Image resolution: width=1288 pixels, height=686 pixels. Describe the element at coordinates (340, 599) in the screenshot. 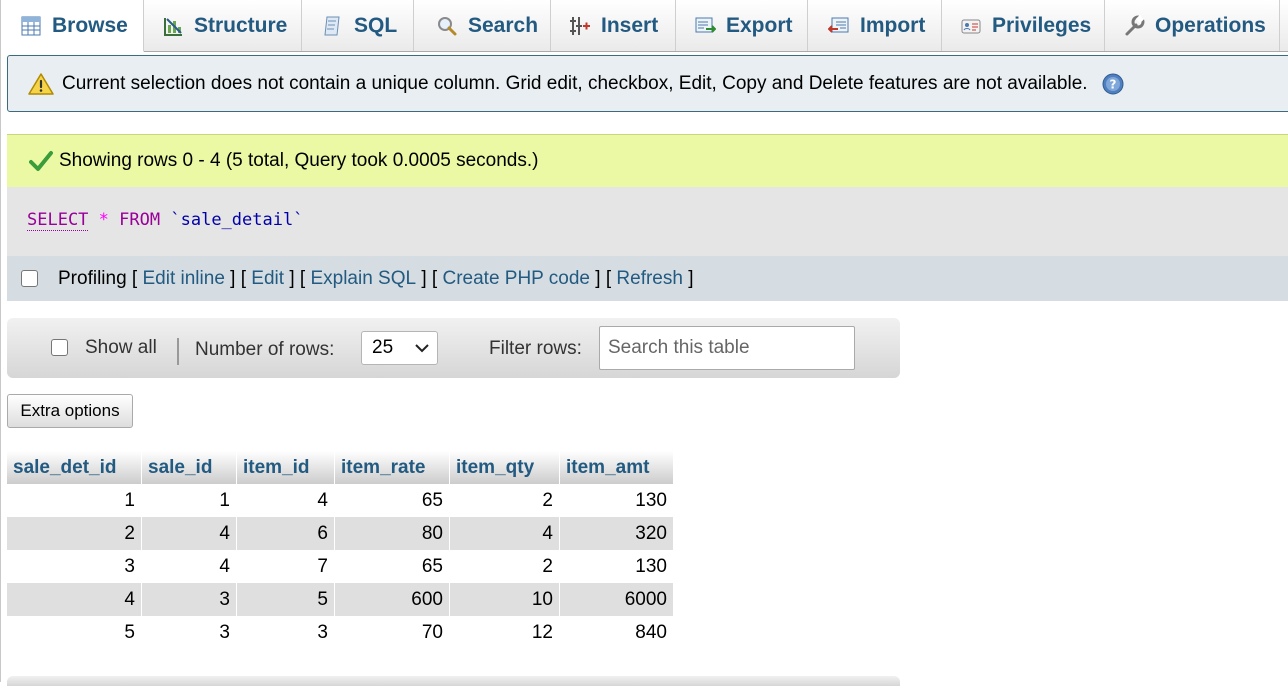

I see `table-row: 4 3 5 600 10 6000` at that location.